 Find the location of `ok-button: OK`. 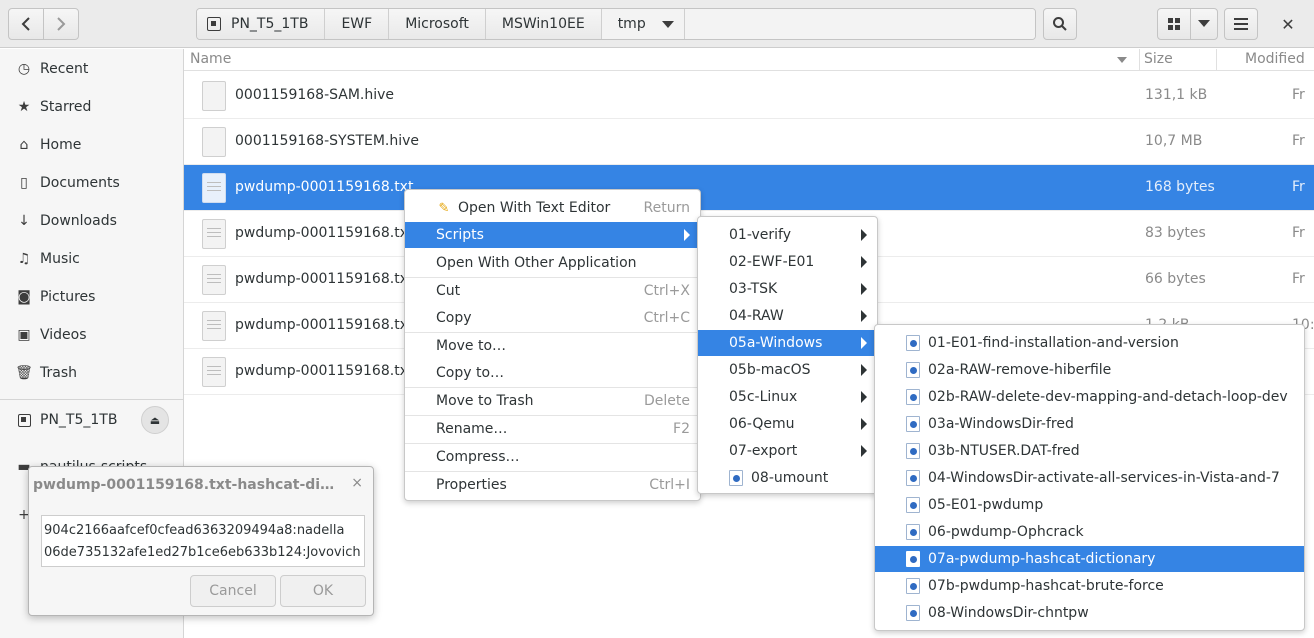

ok-button: OK is located at coordinates (323, 591).